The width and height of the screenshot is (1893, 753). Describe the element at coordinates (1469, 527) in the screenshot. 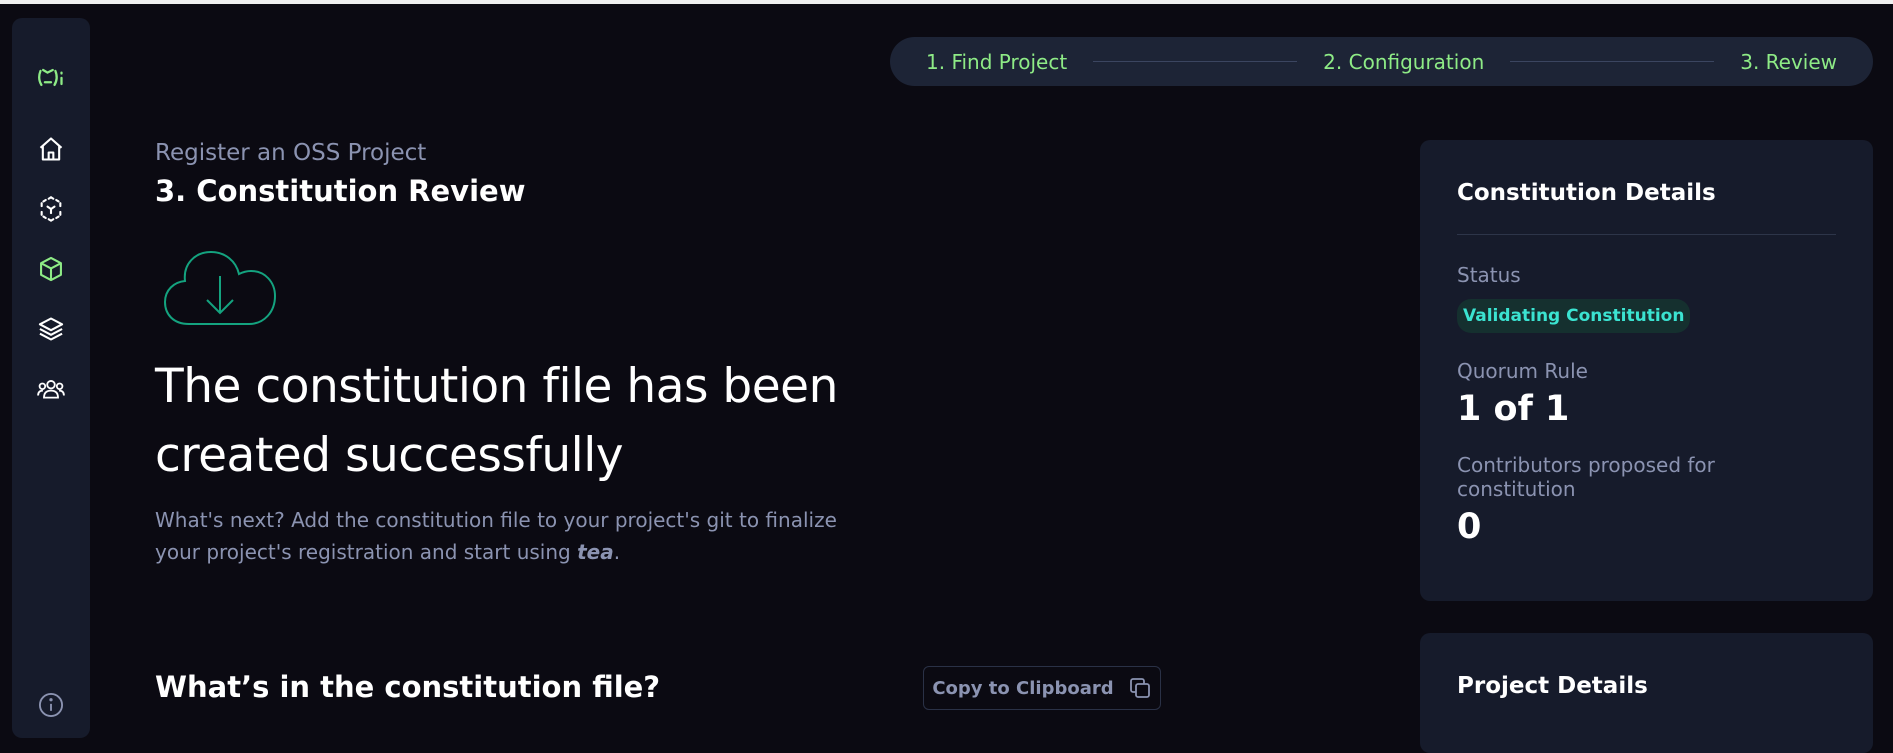

I see `contributors-value: 0` at that location.